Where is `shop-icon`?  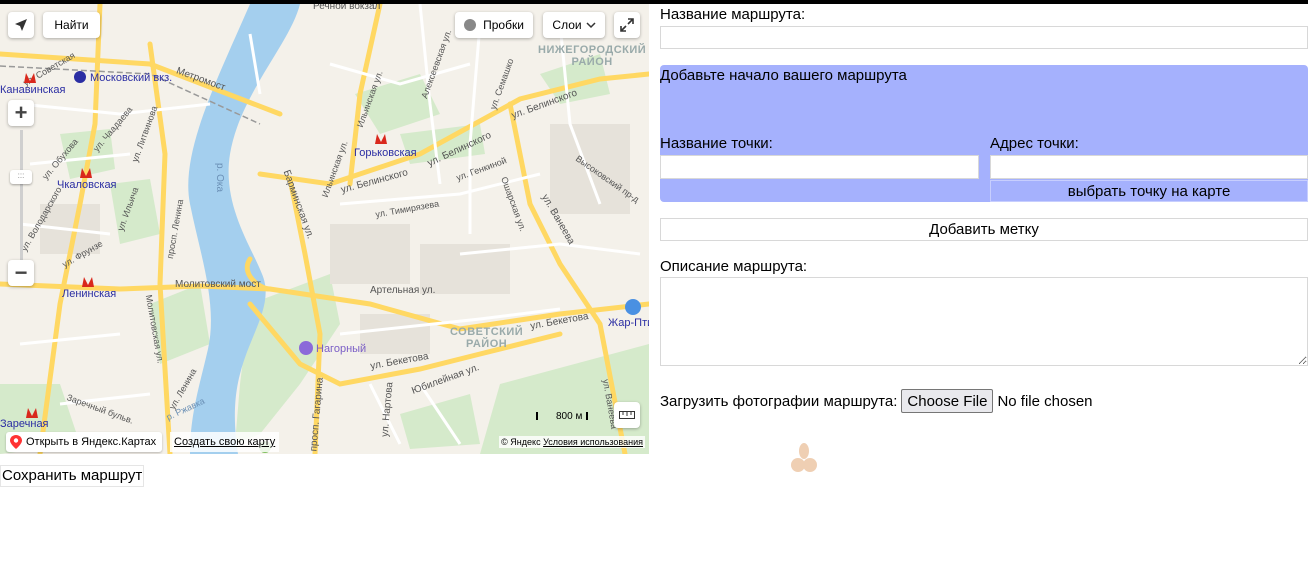
shop-icon is located at coordinates (633, 307).